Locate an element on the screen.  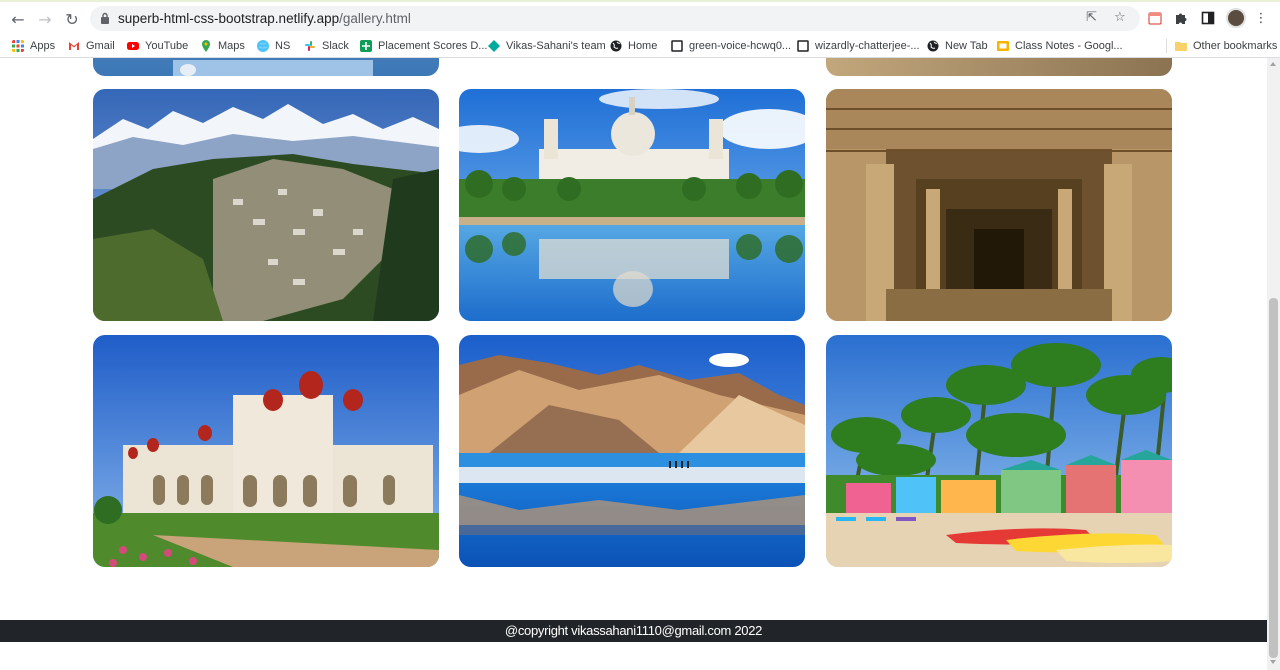
page-scrollbar is located at coordinates (1273, 364).